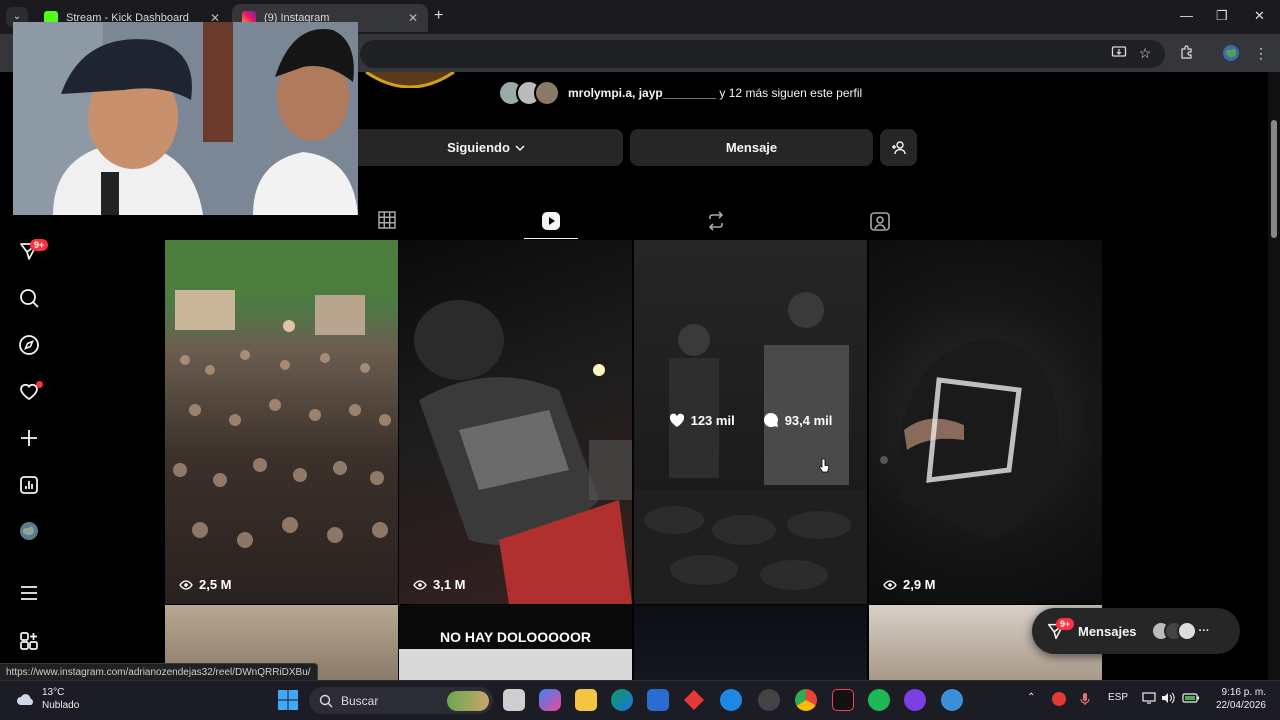 Image resolution: width=1280 pixels, height=720 pixels. I want to click on grid-icon, so click(387, 220).